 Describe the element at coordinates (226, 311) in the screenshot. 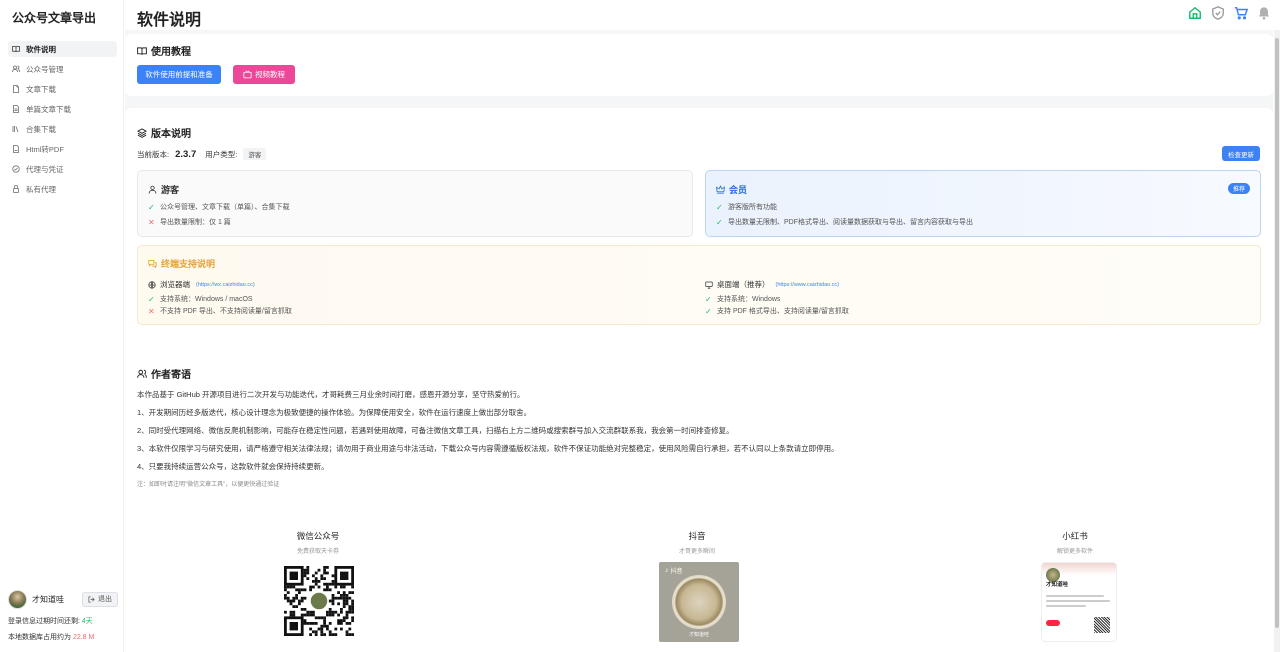

I see `browser-feature-text: 不支持 PDF 导出、不支持阅读量/留言抓取` at that location.